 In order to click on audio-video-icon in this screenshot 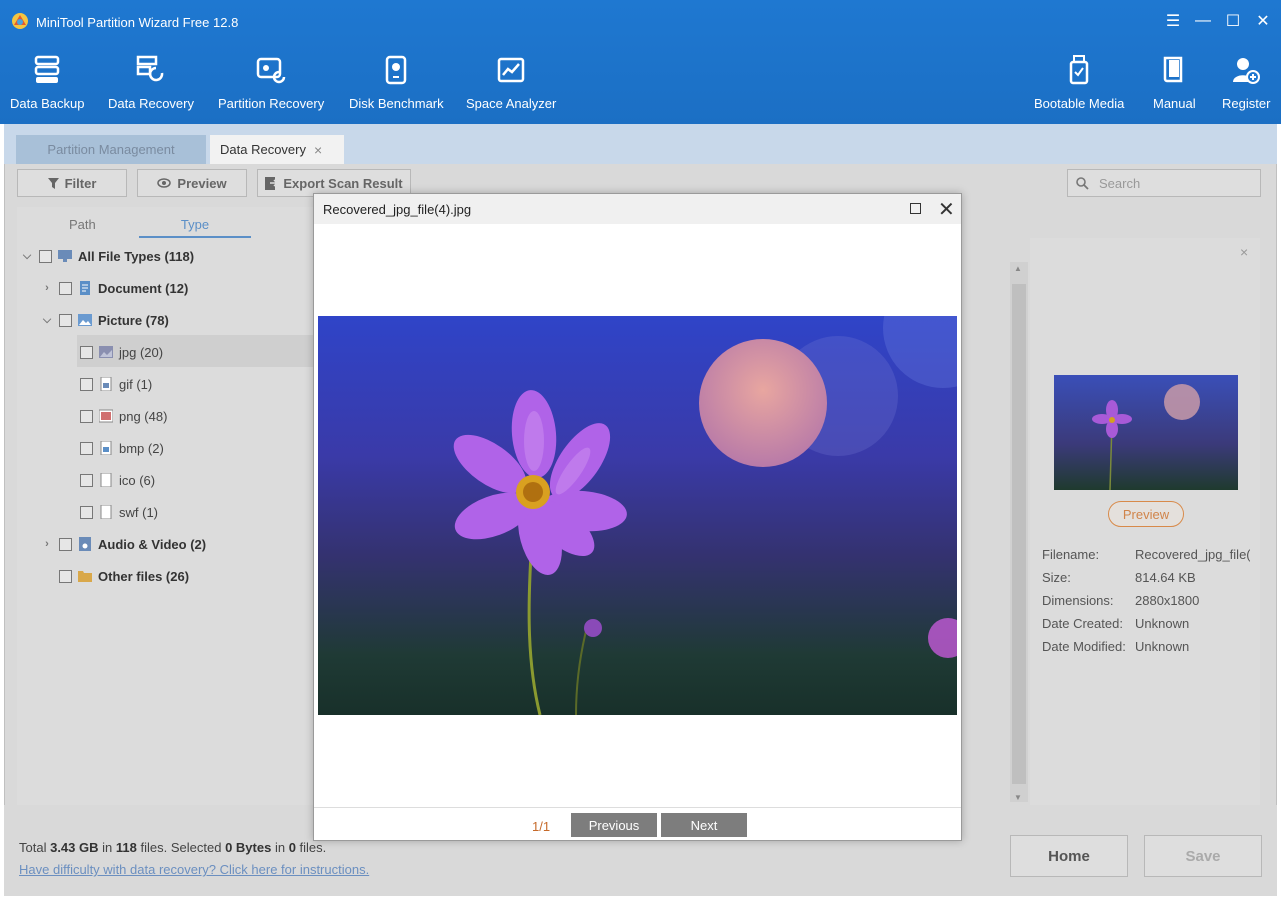, I will do `click(85, 544)`.